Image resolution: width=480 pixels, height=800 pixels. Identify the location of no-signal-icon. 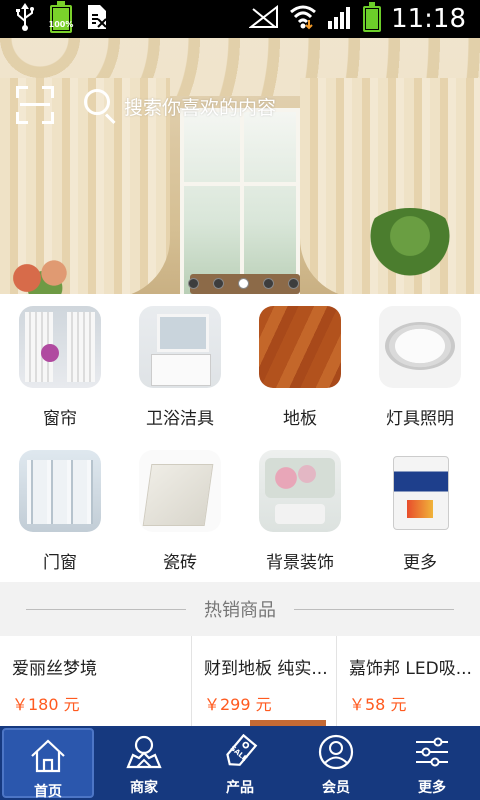
(263, 18).